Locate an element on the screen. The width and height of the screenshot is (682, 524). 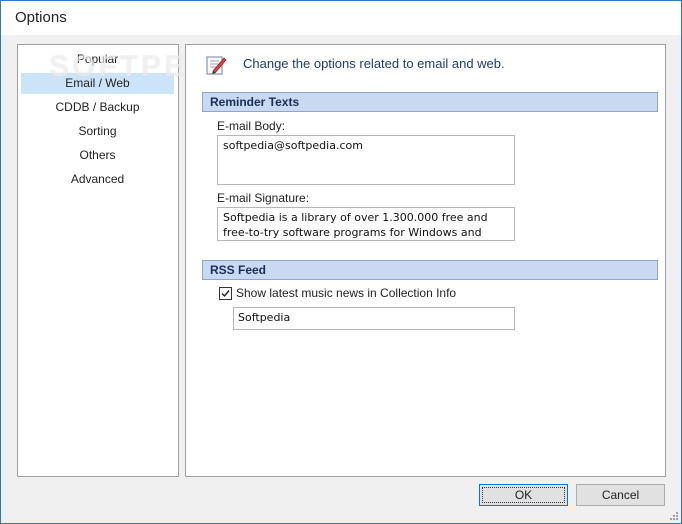
checkmark-icon is located at coordinates (225, 294).